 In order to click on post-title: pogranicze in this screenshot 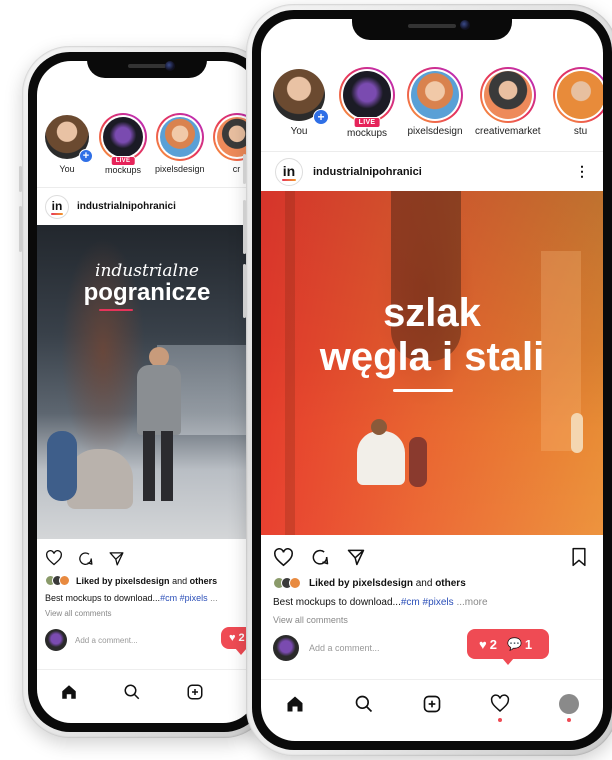, I will do `click(147, 292)`.